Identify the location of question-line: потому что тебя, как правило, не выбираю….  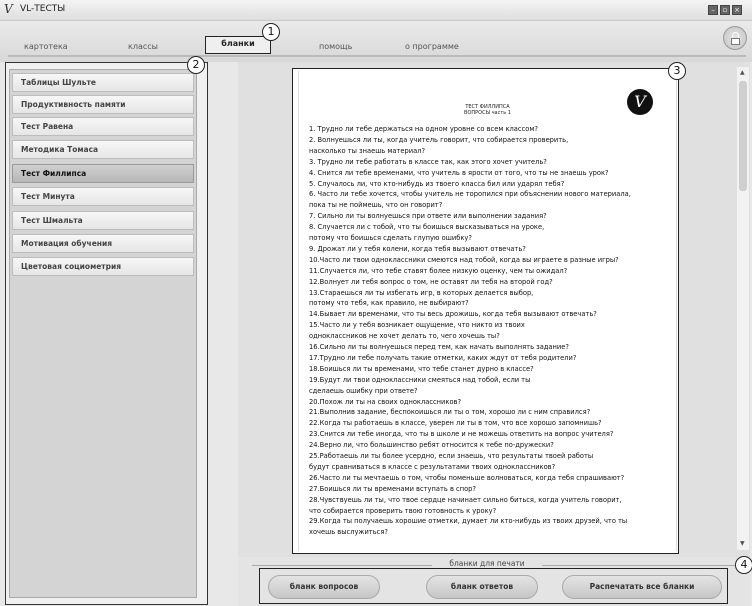
(389, 303).